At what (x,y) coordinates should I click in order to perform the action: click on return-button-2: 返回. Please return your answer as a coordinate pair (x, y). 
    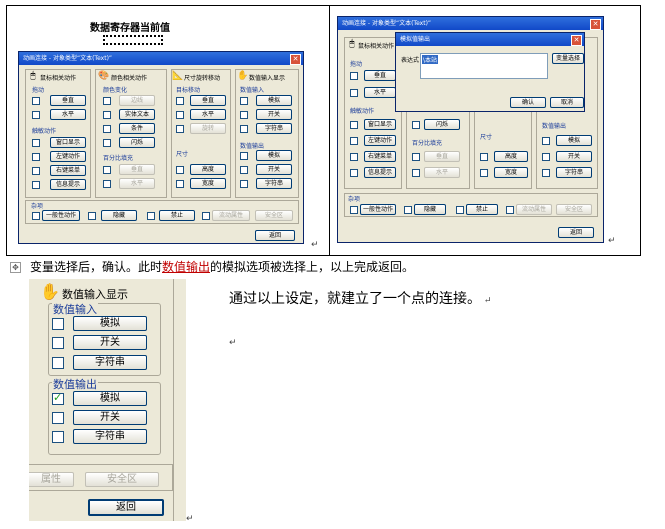
    Looking at the image, I should click on (576, 232).